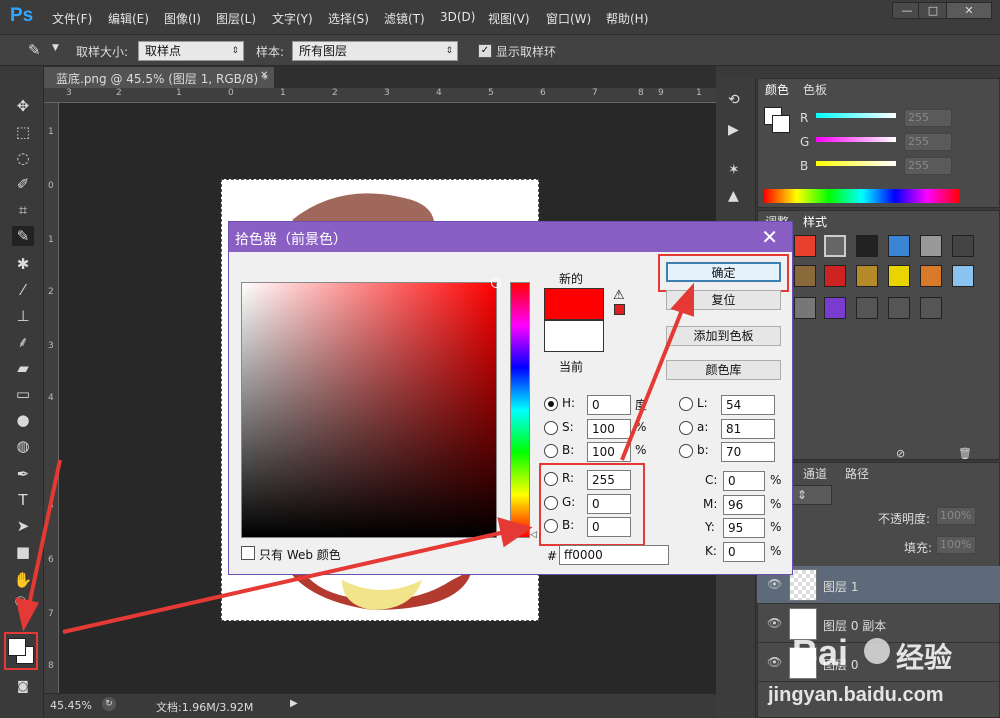 The width and height of the screenshot is (1000, 718). I want to click on reset-button: 复位, so click(723, 300).